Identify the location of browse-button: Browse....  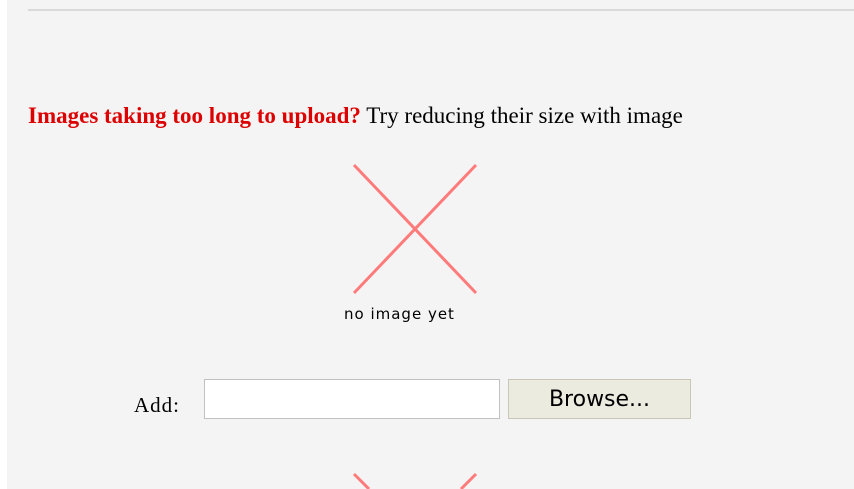
(599, 399).